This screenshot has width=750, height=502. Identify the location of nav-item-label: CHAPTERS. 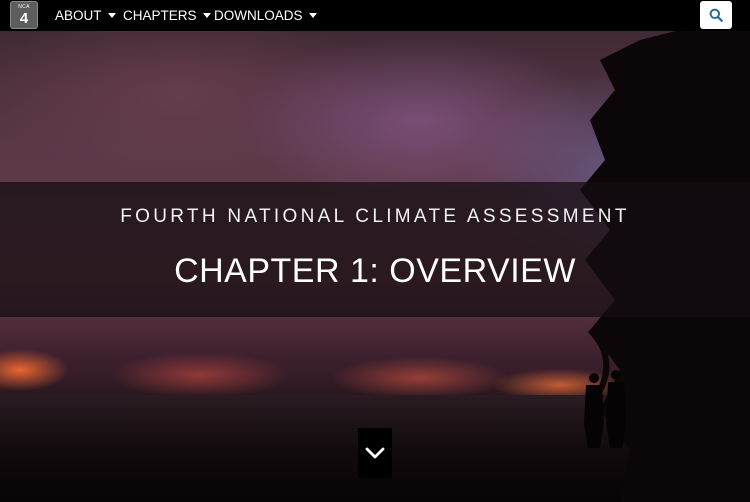
(160, 15).